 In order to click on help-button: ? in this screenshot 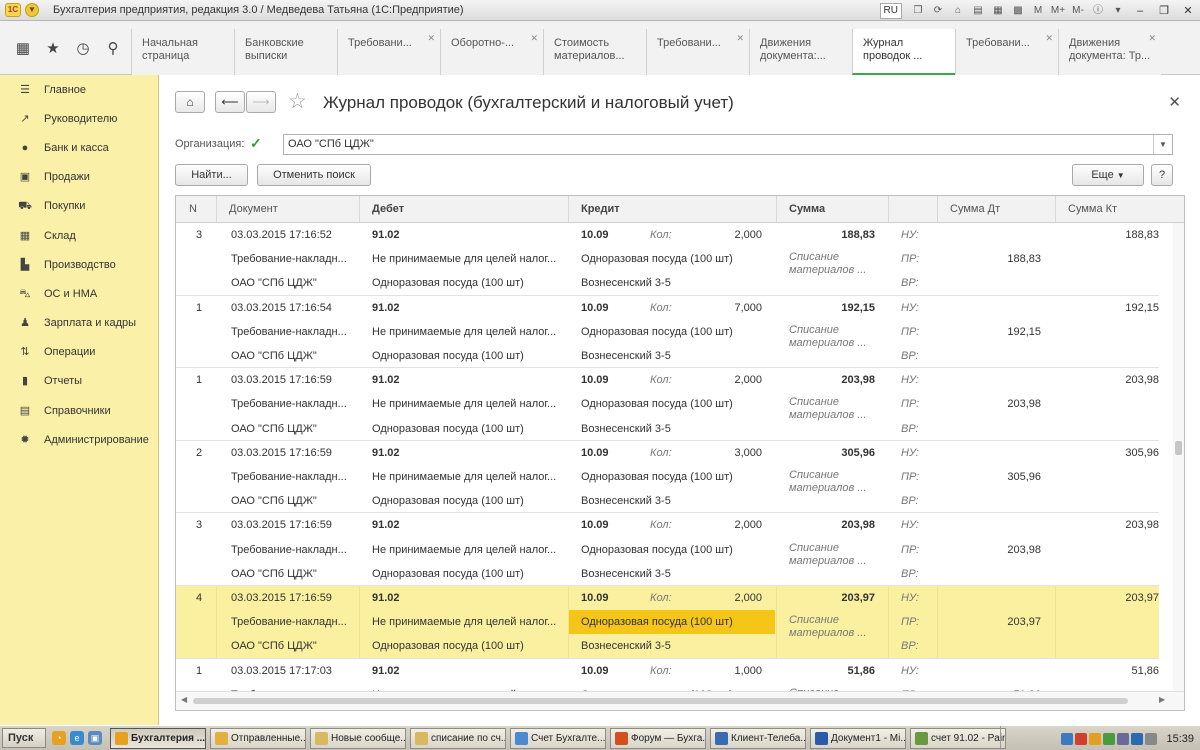, I will do `click(1162, 175)`.